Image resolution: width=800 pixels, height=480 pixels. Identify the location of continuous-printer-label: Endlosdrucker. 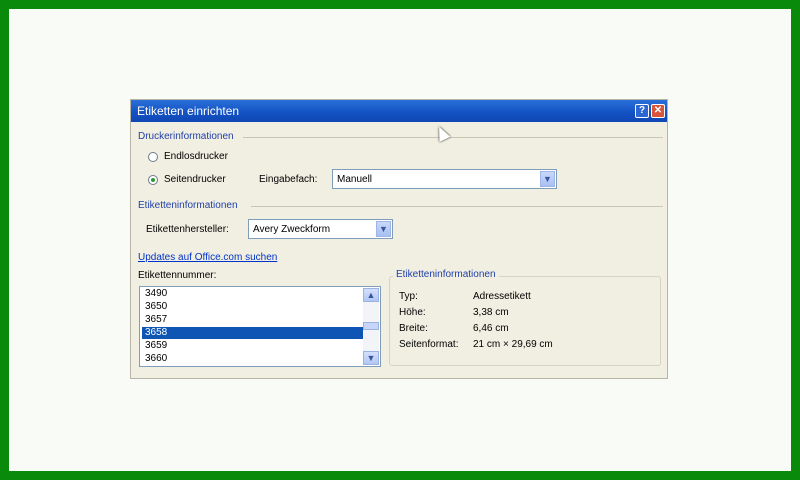
(196, 156).